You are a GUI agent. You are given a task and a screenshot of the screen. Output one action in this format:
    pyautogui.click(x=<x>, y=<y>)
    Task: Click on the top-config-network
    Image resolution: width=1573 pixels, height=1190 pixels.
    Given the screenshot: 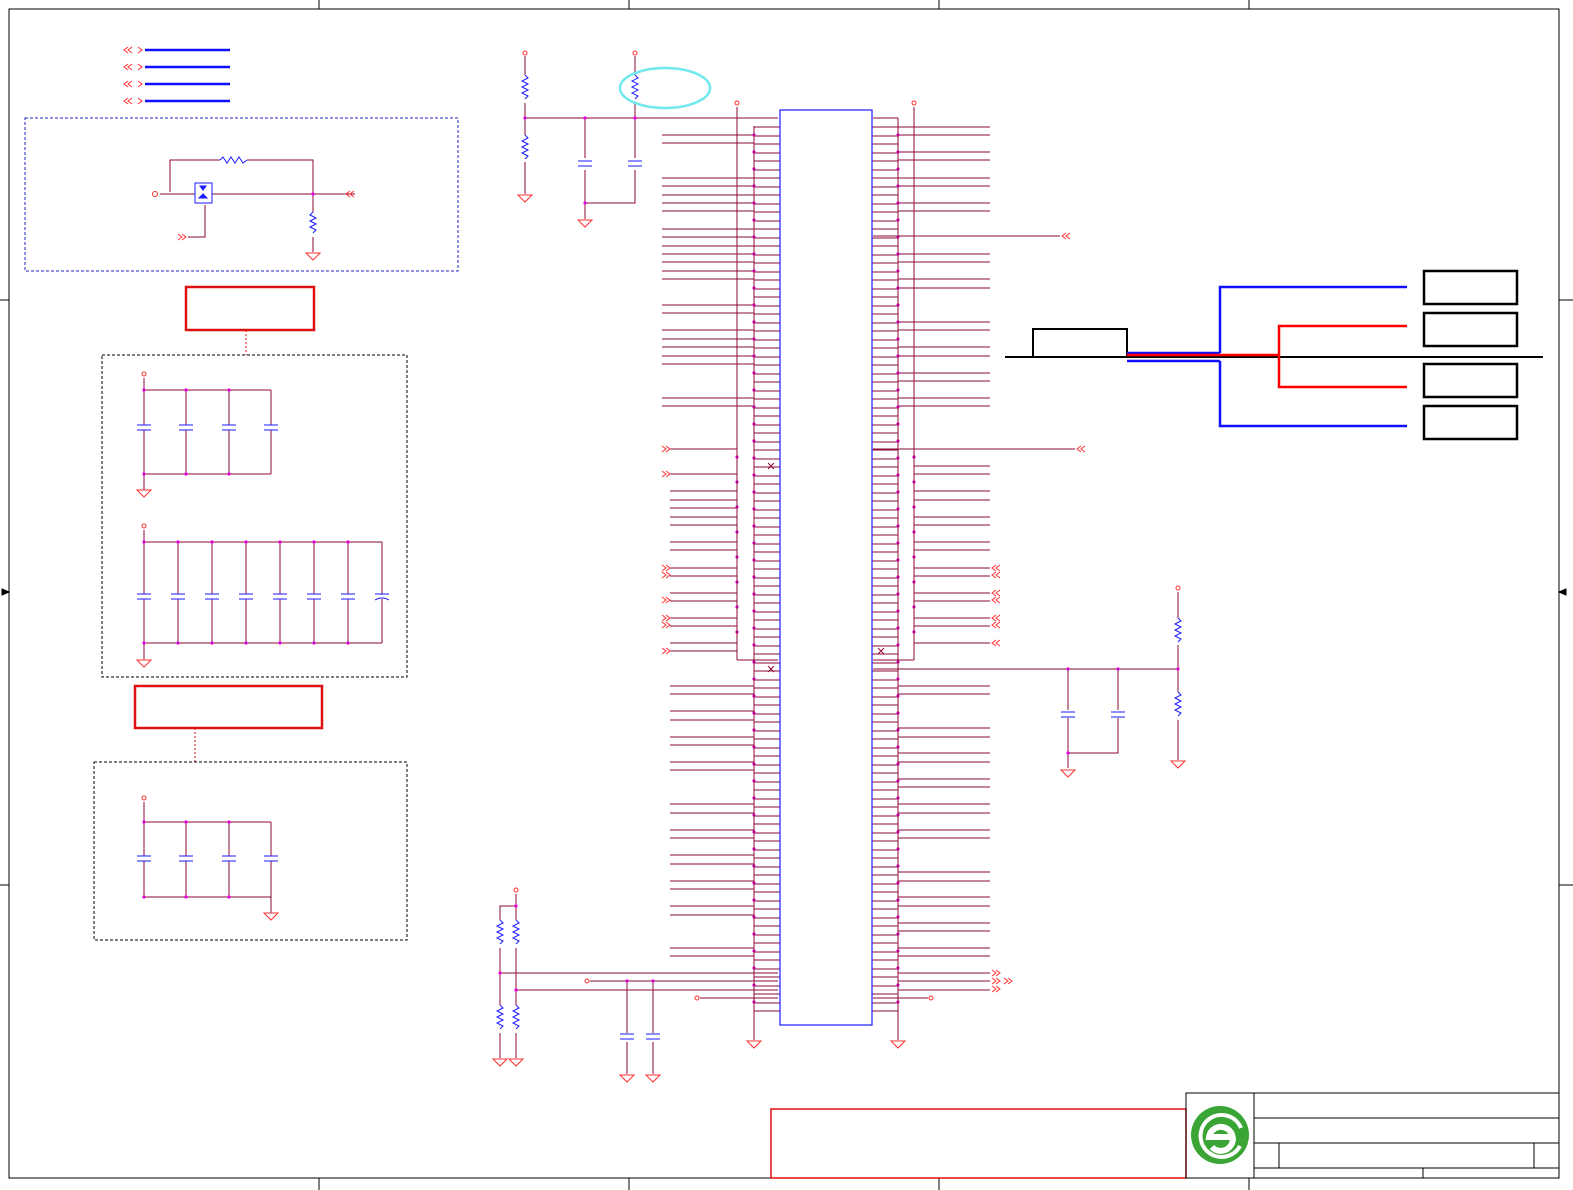 What is the action you would take?
    pyautogui.click(x=647, y=139)
    